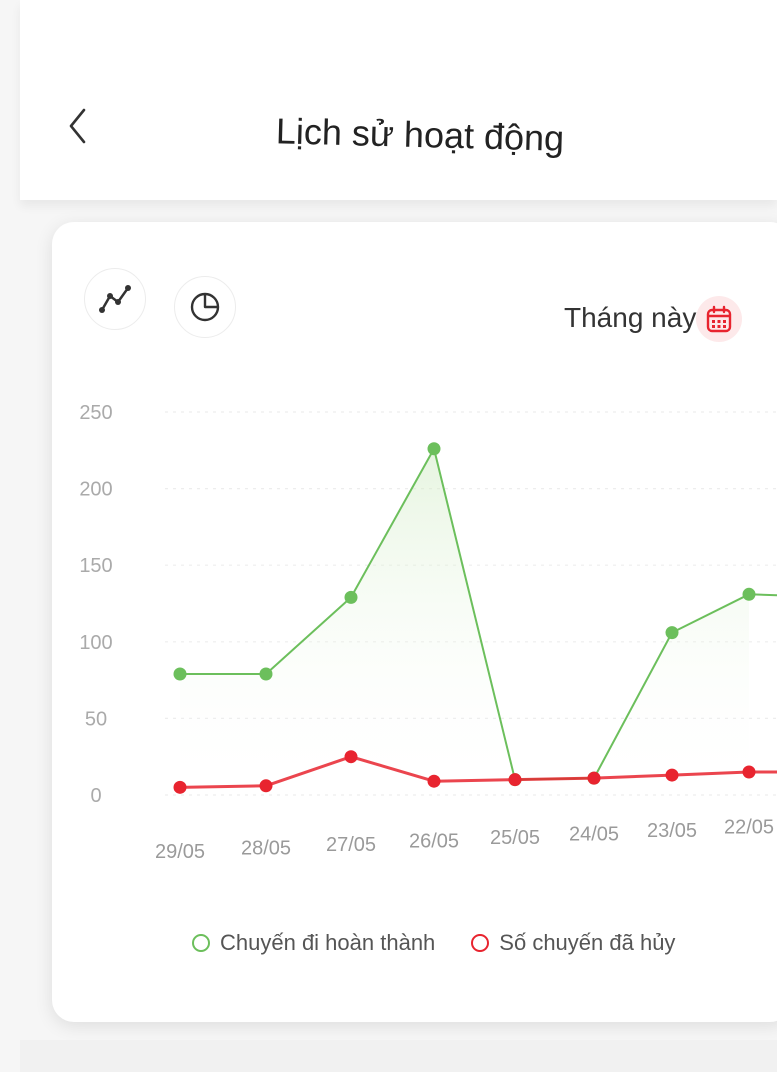 This screenshot has height=1072, width=777. I want to click on chart-legend: Chuyến đi hoàn thành Số chuyến đã hủy, so click(433, 943).